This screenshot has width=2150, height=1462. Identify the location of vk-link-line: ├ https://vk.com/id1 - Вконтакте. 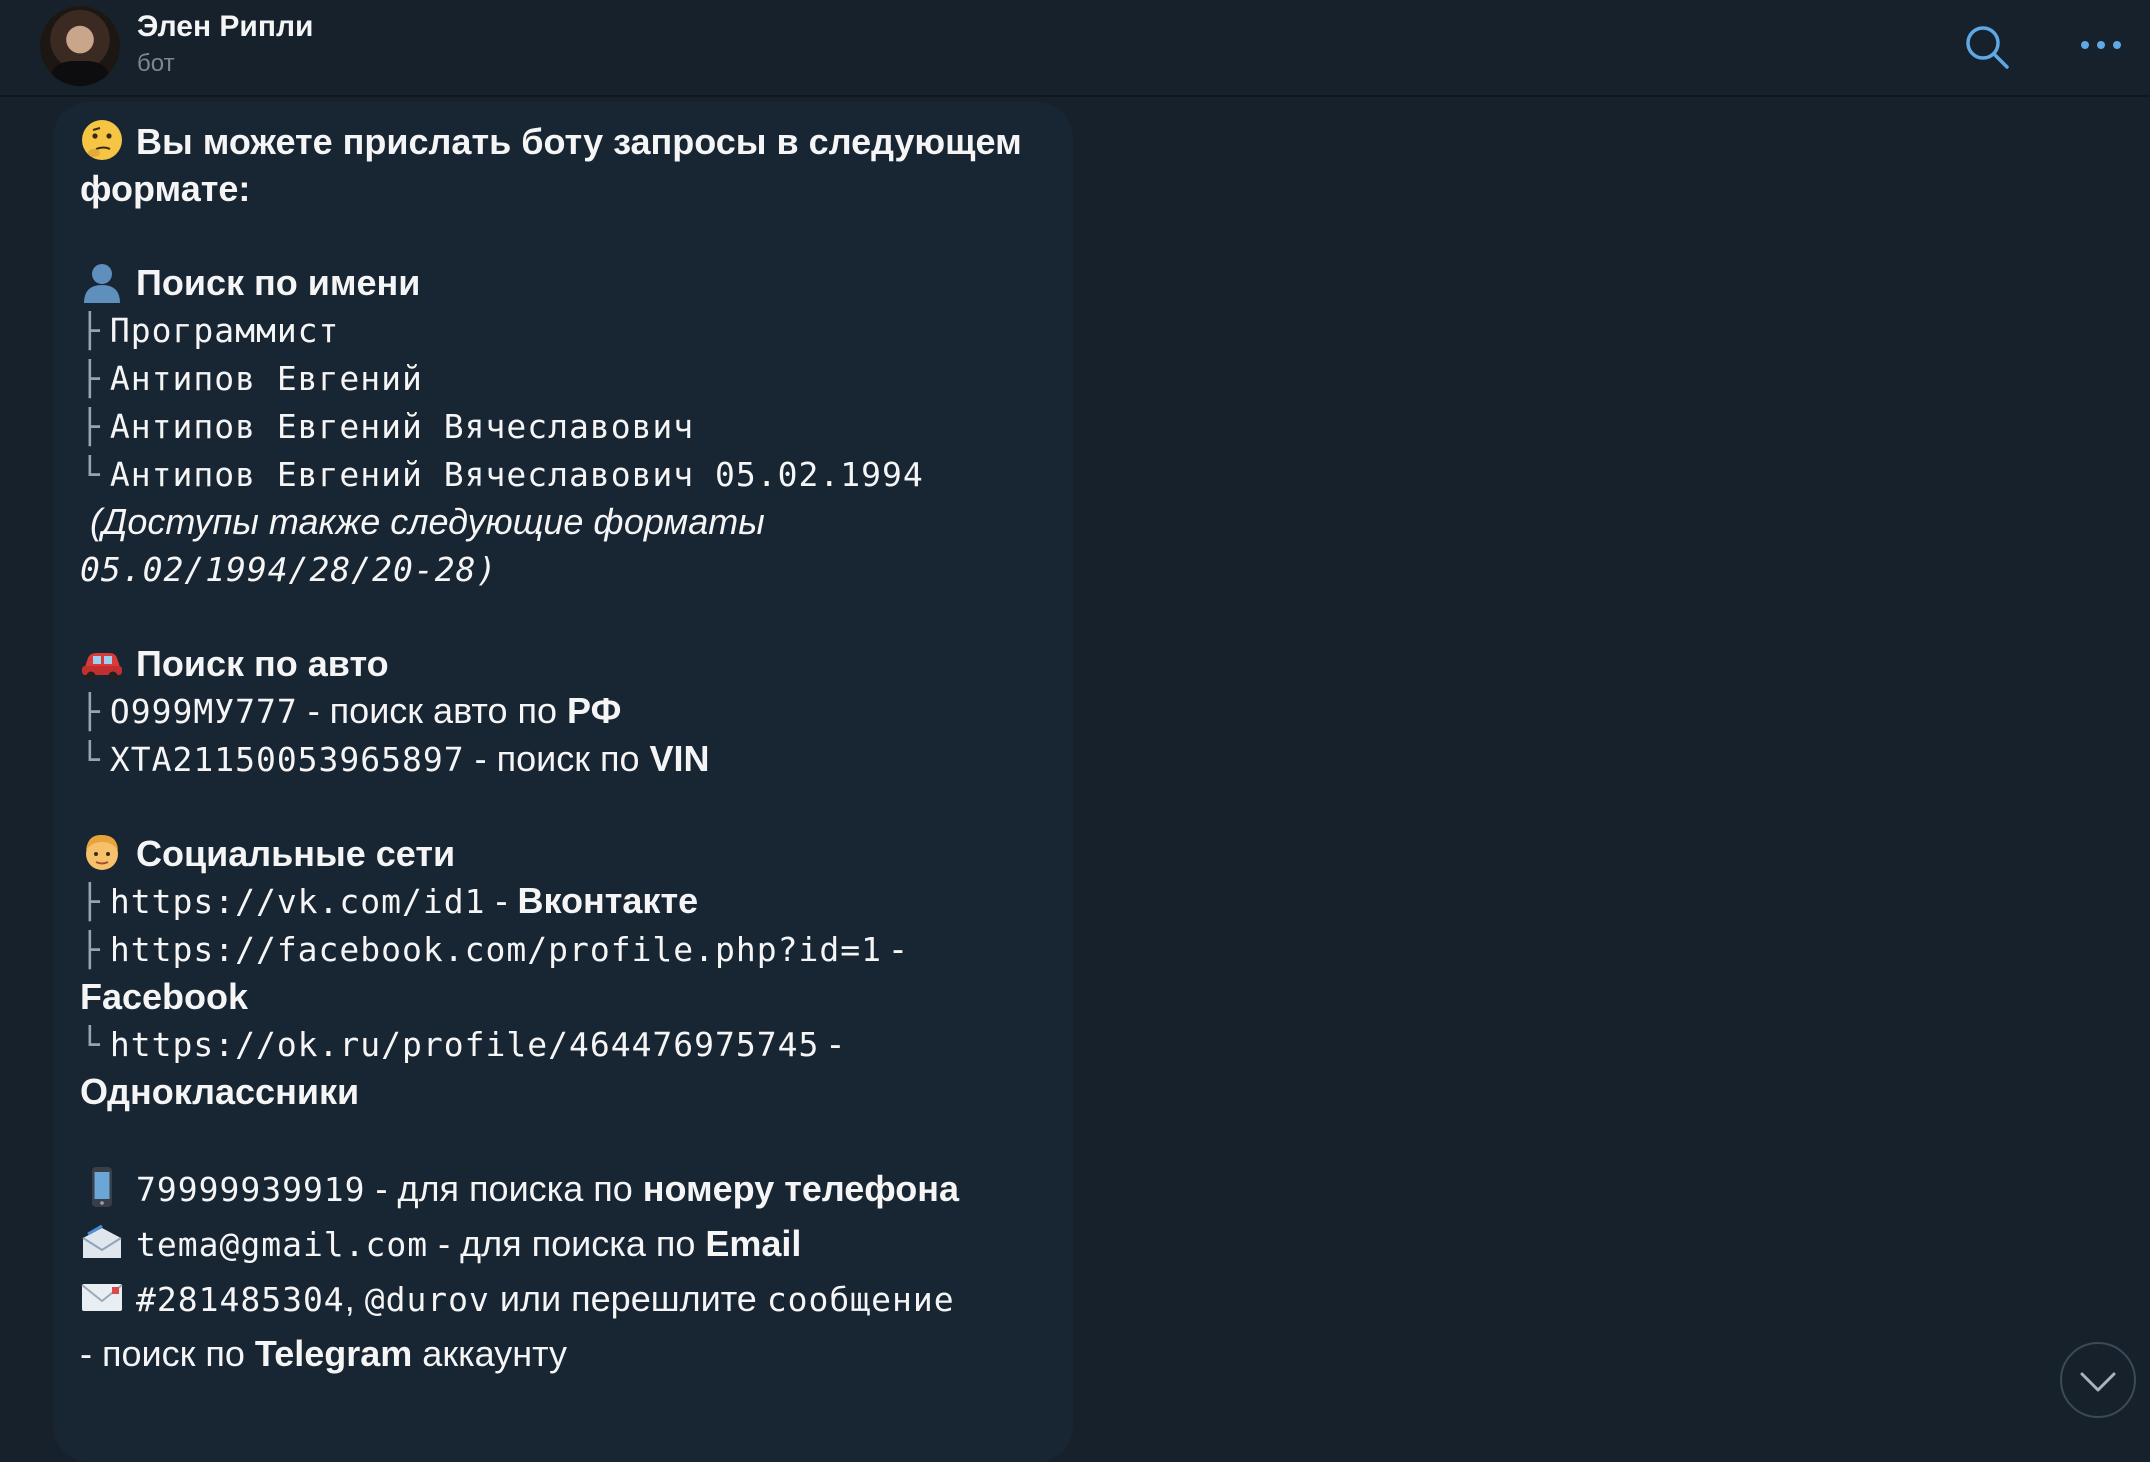
(389, 900).